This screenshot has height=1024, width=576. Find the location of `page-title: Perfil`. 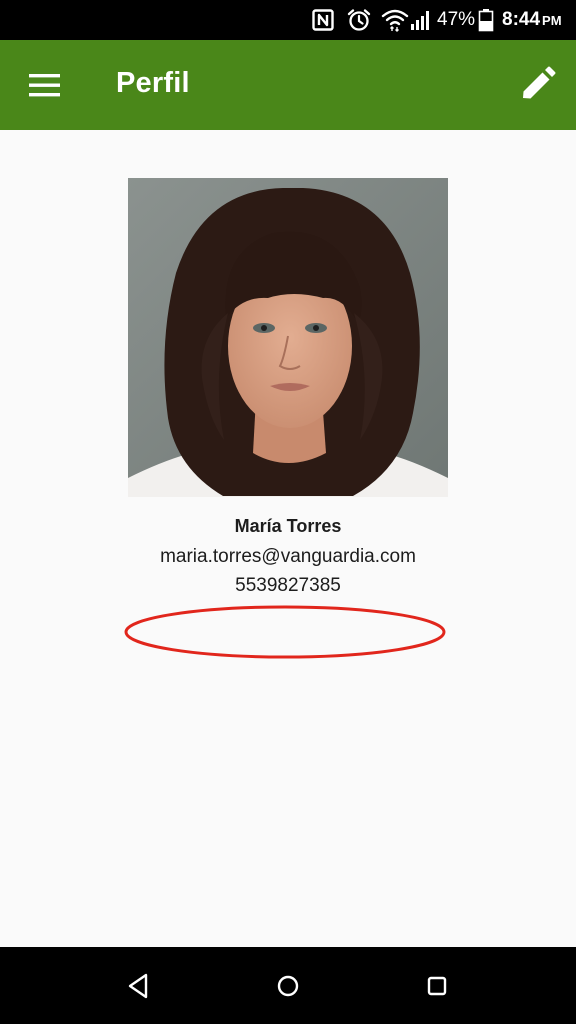

page-title: Perfil is located at coordinates (153, 83).